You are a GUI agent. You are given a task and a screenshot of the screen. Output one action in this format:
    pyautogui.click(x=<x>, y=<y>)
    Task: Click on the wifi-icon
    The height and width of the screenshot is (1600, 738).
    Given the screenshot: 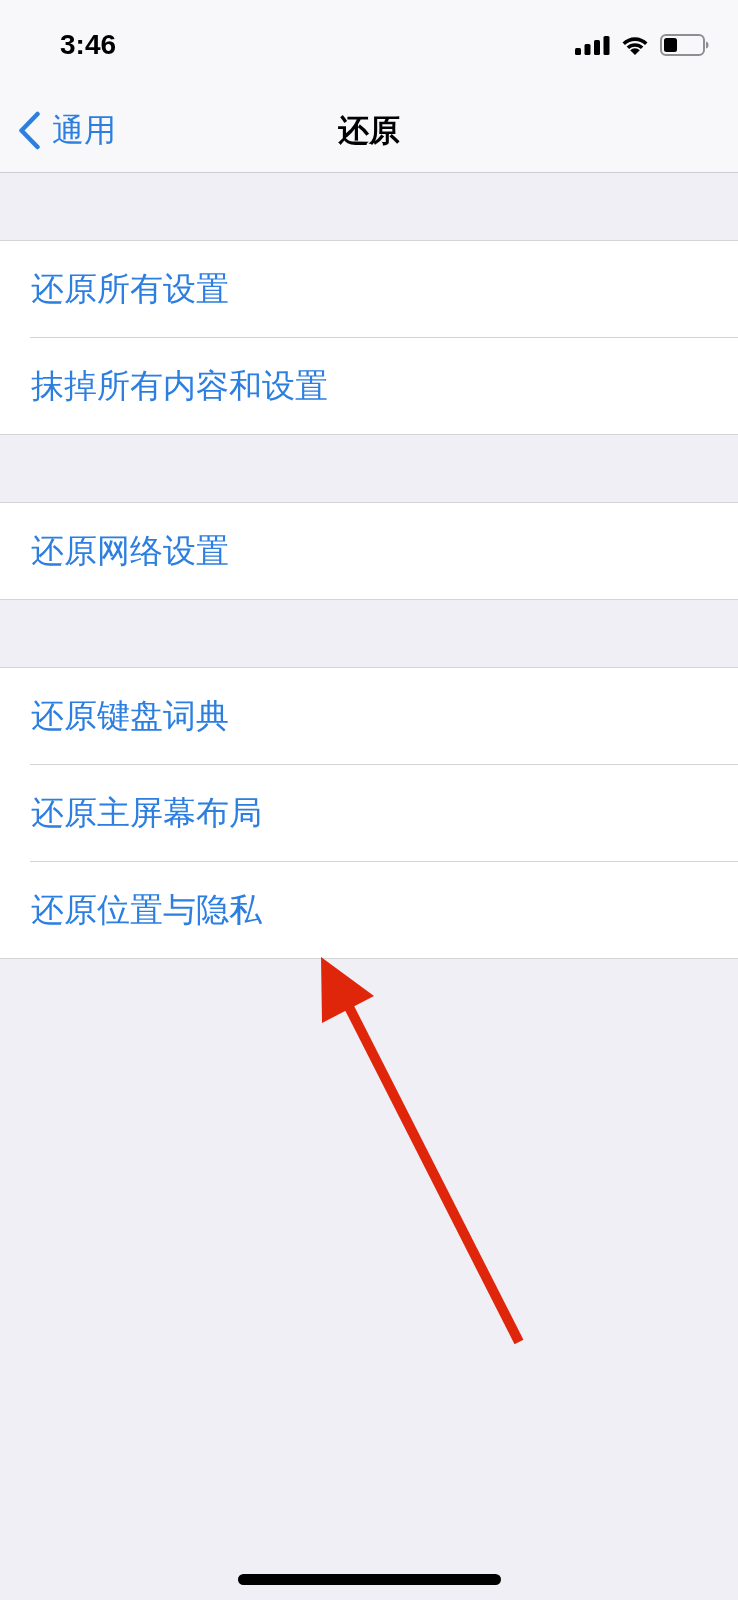 What is the action you would take?
    pyautogui.click(x=635, y=45)
    